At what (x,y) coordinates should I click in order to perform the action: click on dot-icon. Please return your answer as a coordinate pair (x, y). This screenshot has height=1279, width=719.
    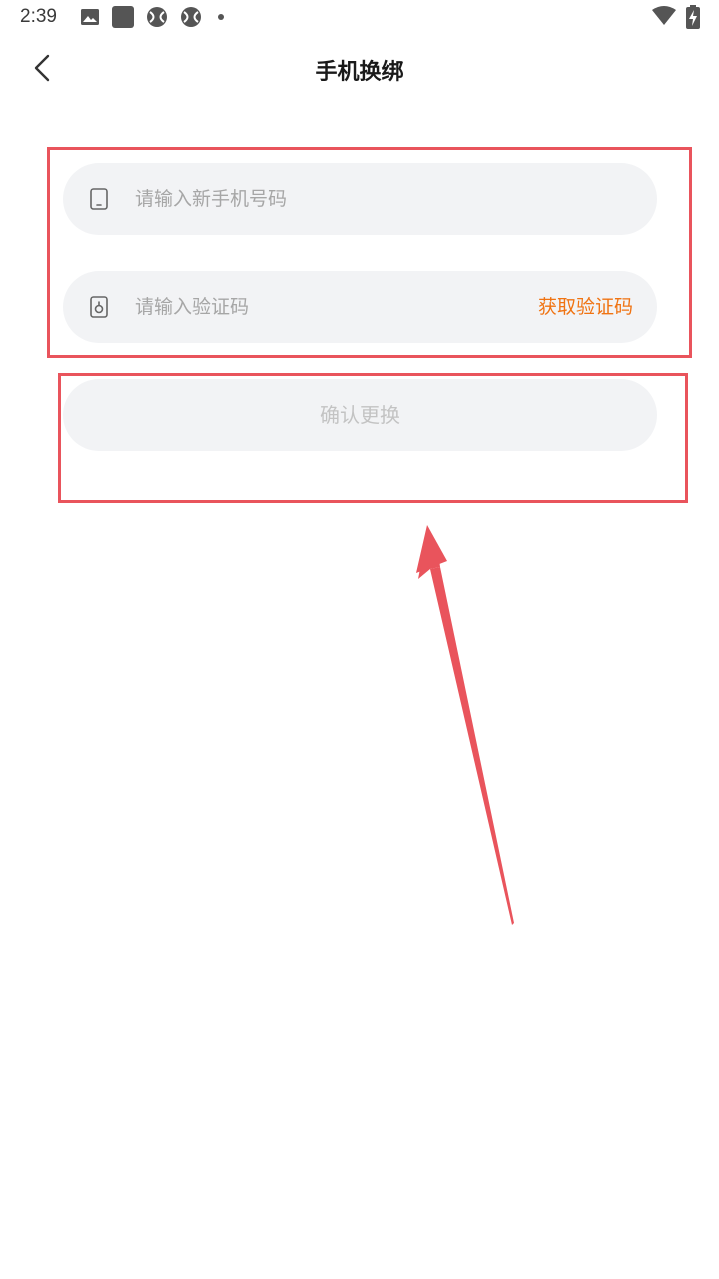
    Looking at the image, I should click on (221, 17).